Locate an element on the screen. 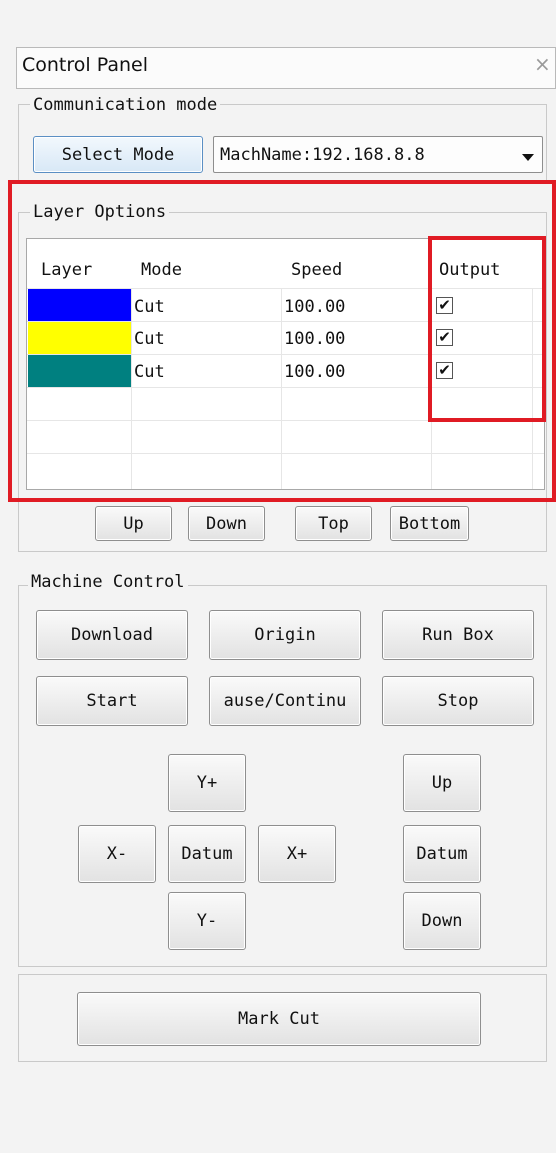 The width and height of the screenshot is (556, 1153). stop-button: Stop is located at coordinates (458, 701).